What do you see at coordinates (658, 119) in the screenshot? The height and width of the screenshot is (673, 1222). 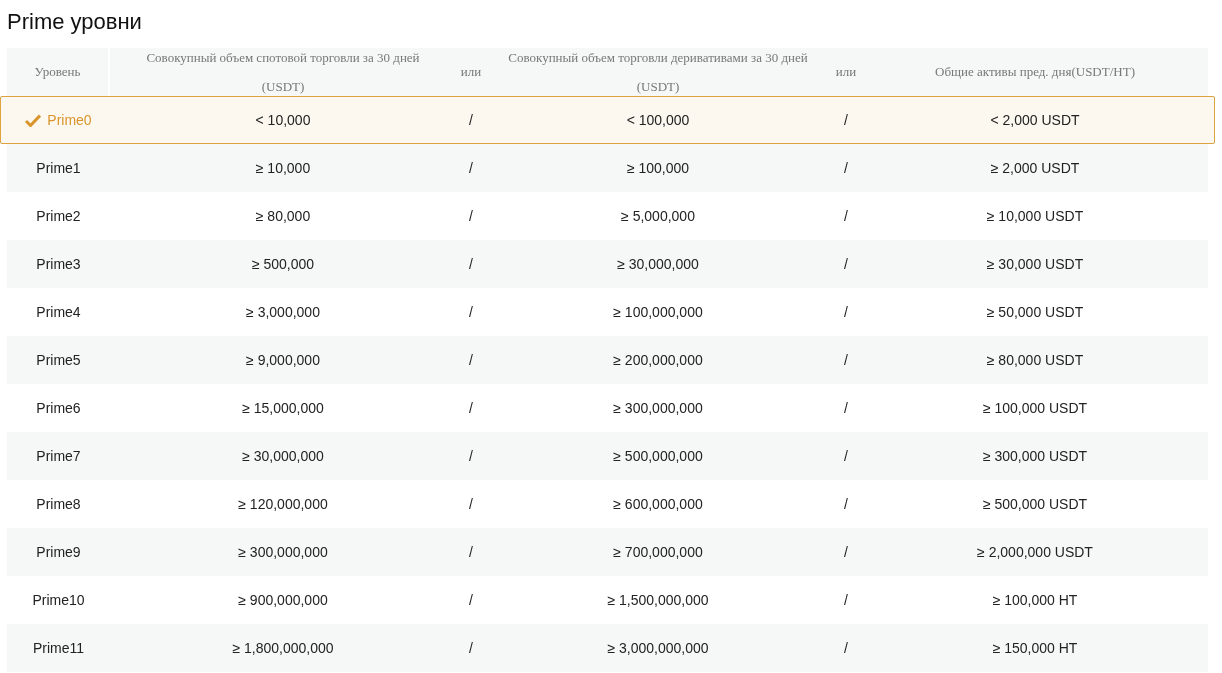 I see `table-cell: < 100,000` at bounding box center [658, 119].